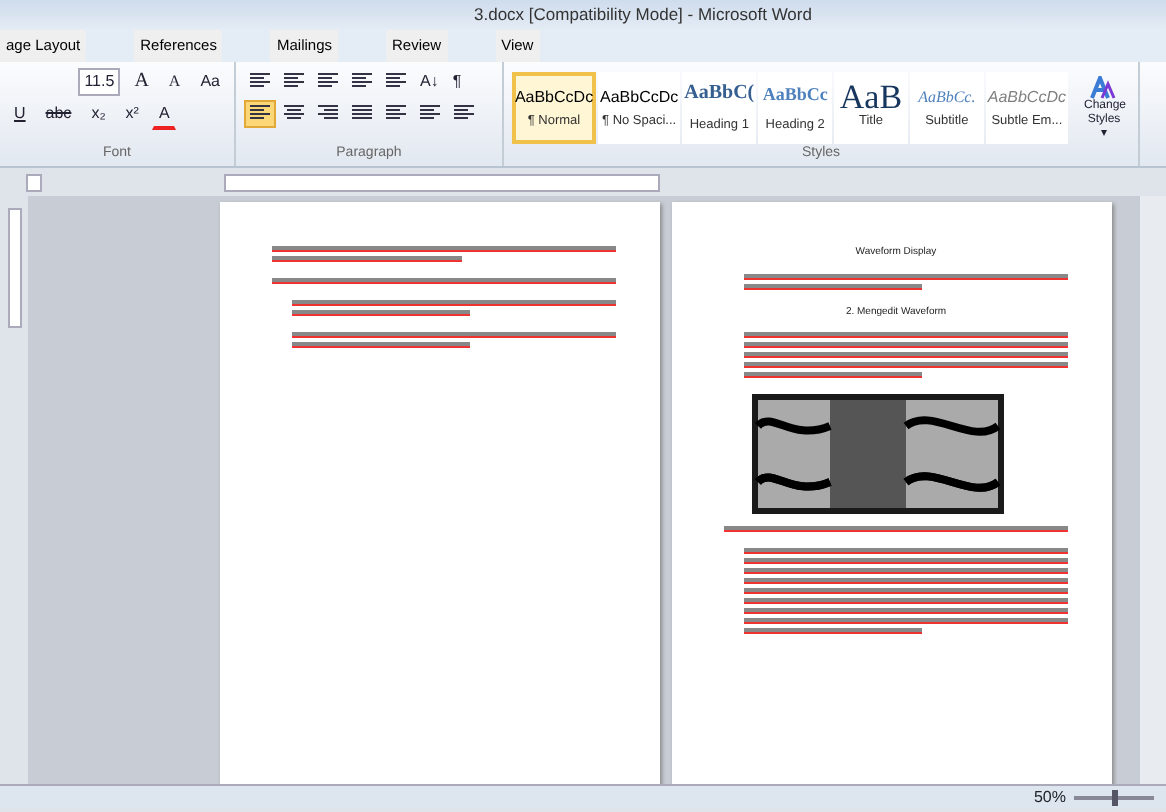 The height and width of the screenshot is (812, 1166). I want to click on align-left-button, so click(260, 114).